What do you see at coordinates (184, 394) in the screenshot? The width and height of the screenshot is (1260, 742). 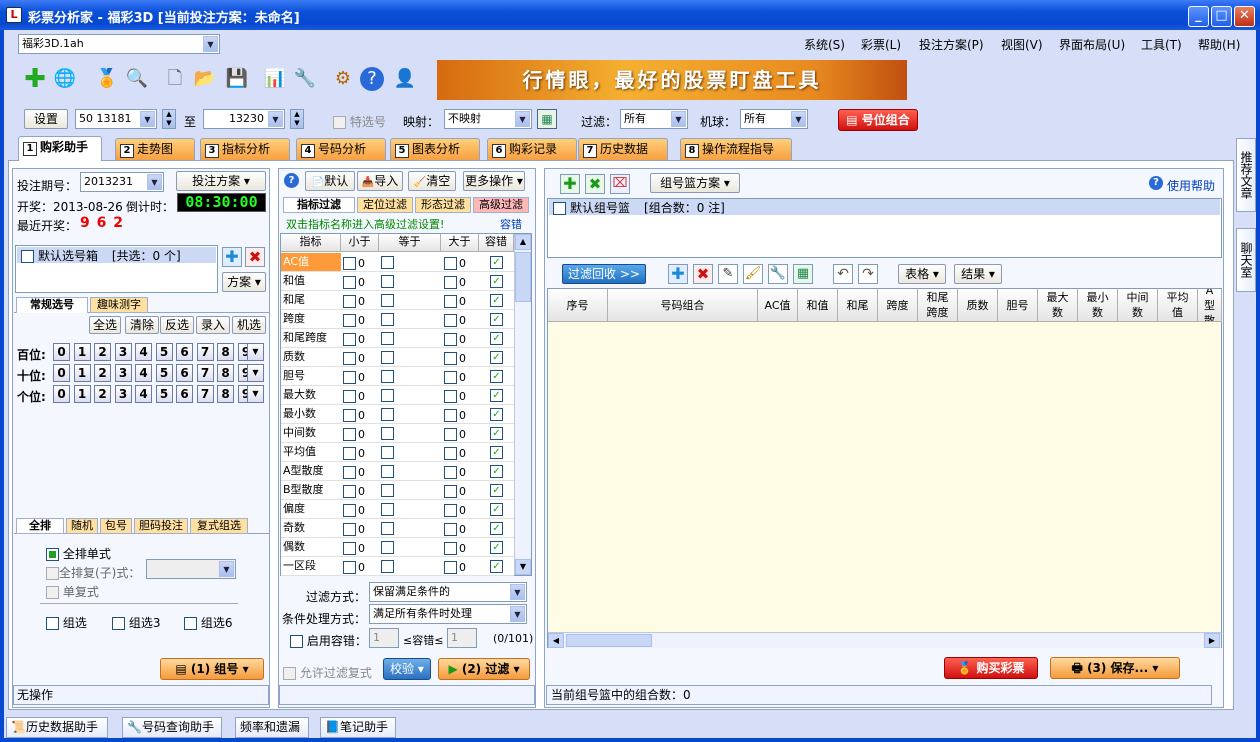 I see `digit-button: 6` at bounding box center [184, 394].